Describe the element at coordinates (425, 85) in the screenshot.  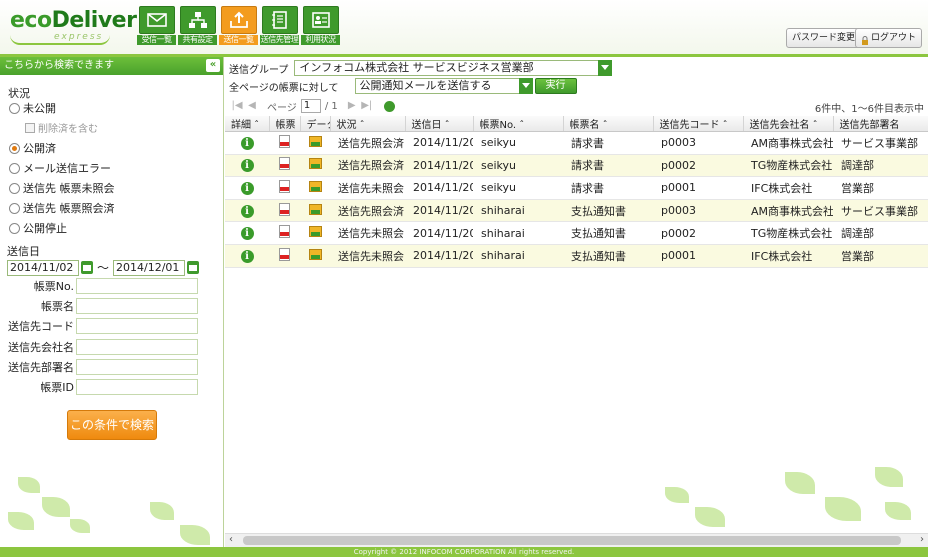
I see `bulk-action-value: 公開通知メールを送信する` at that location.